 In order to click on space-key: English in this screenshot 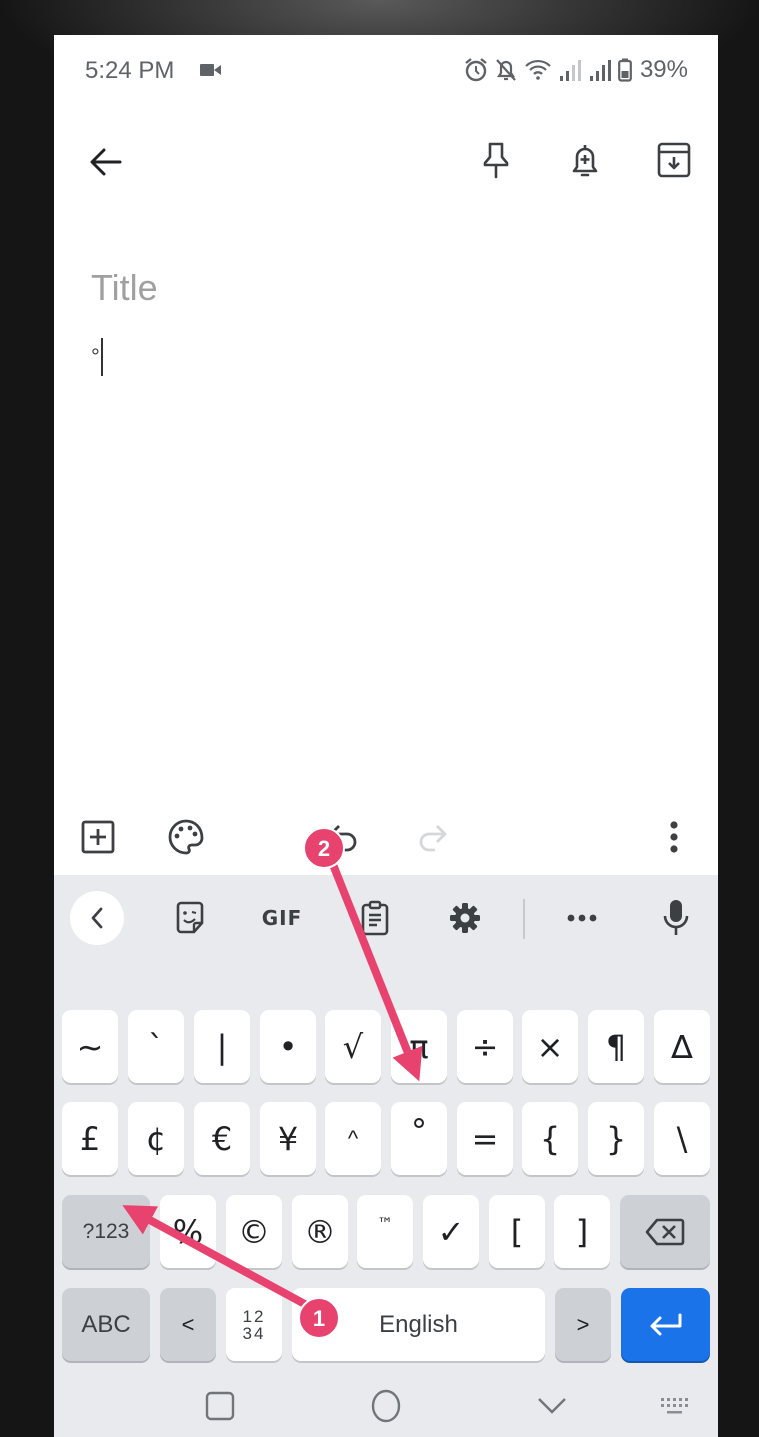, I will do `click(418, 1324)`.